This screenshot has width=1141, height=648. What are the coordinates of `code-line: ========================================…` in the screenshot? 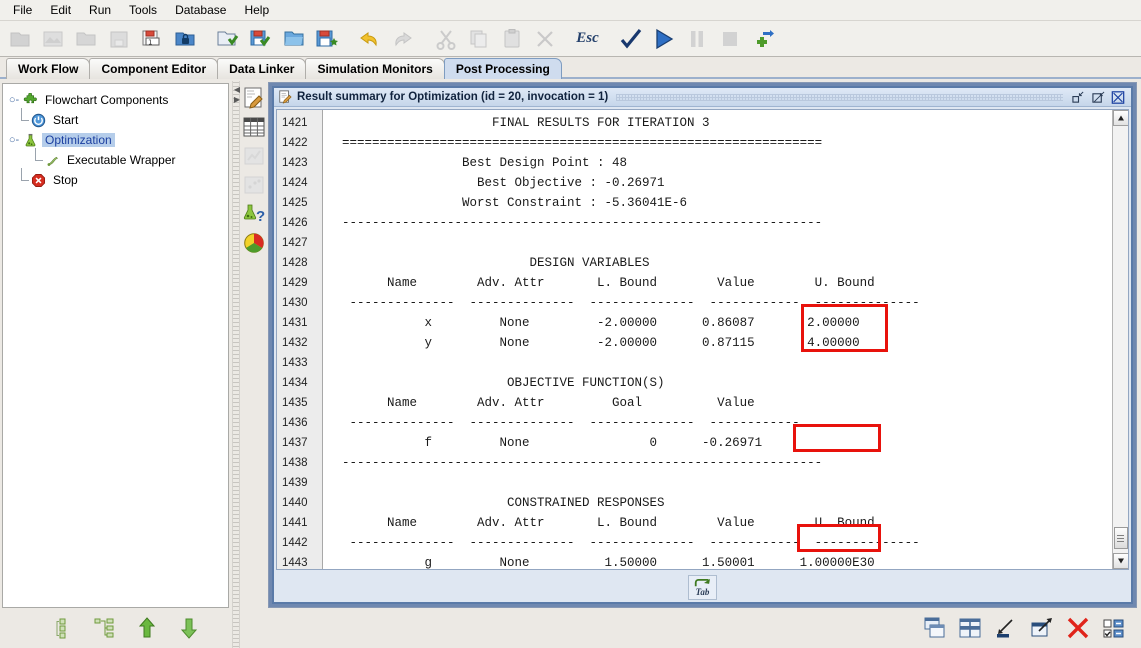 It's located at (575, 143).